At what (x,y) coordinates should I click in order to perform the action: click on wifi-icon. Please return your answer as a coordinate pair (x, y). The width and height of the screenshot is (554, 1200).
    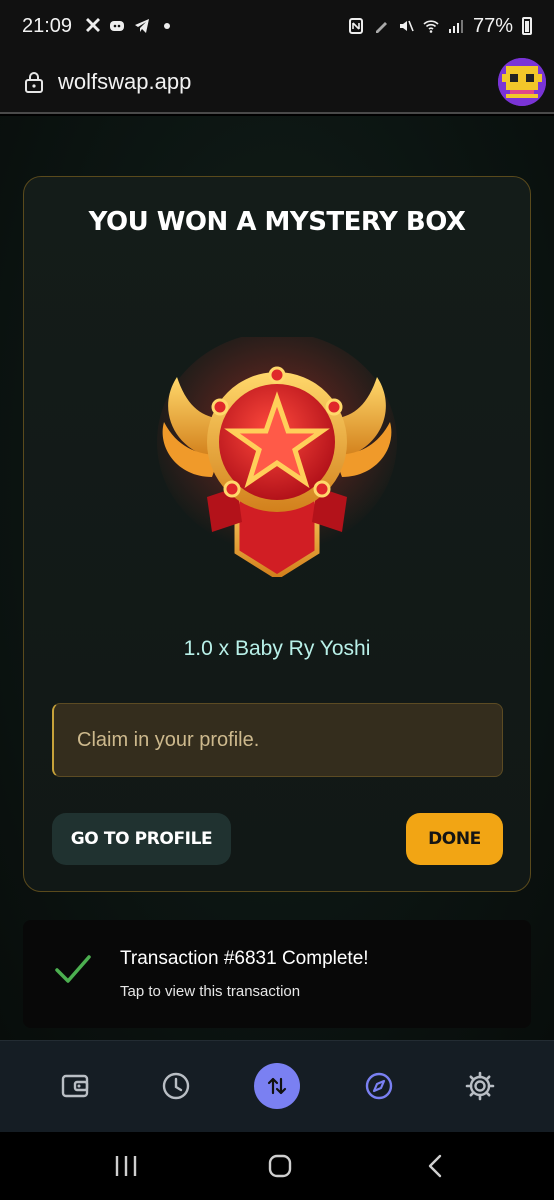
    Looking at the image, I should click on (431, 26).